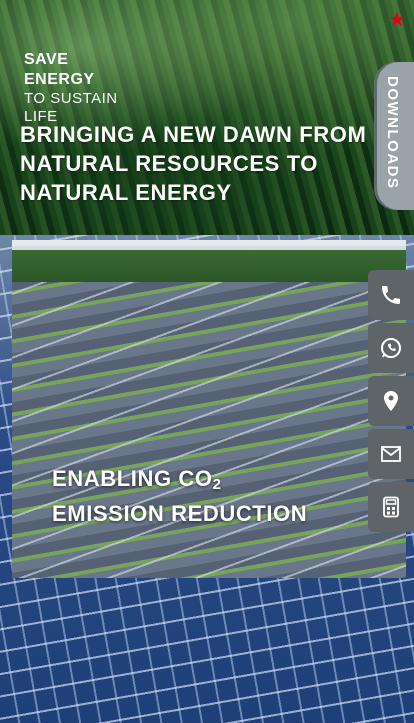  I want to click on email-button, so click(391, 454).